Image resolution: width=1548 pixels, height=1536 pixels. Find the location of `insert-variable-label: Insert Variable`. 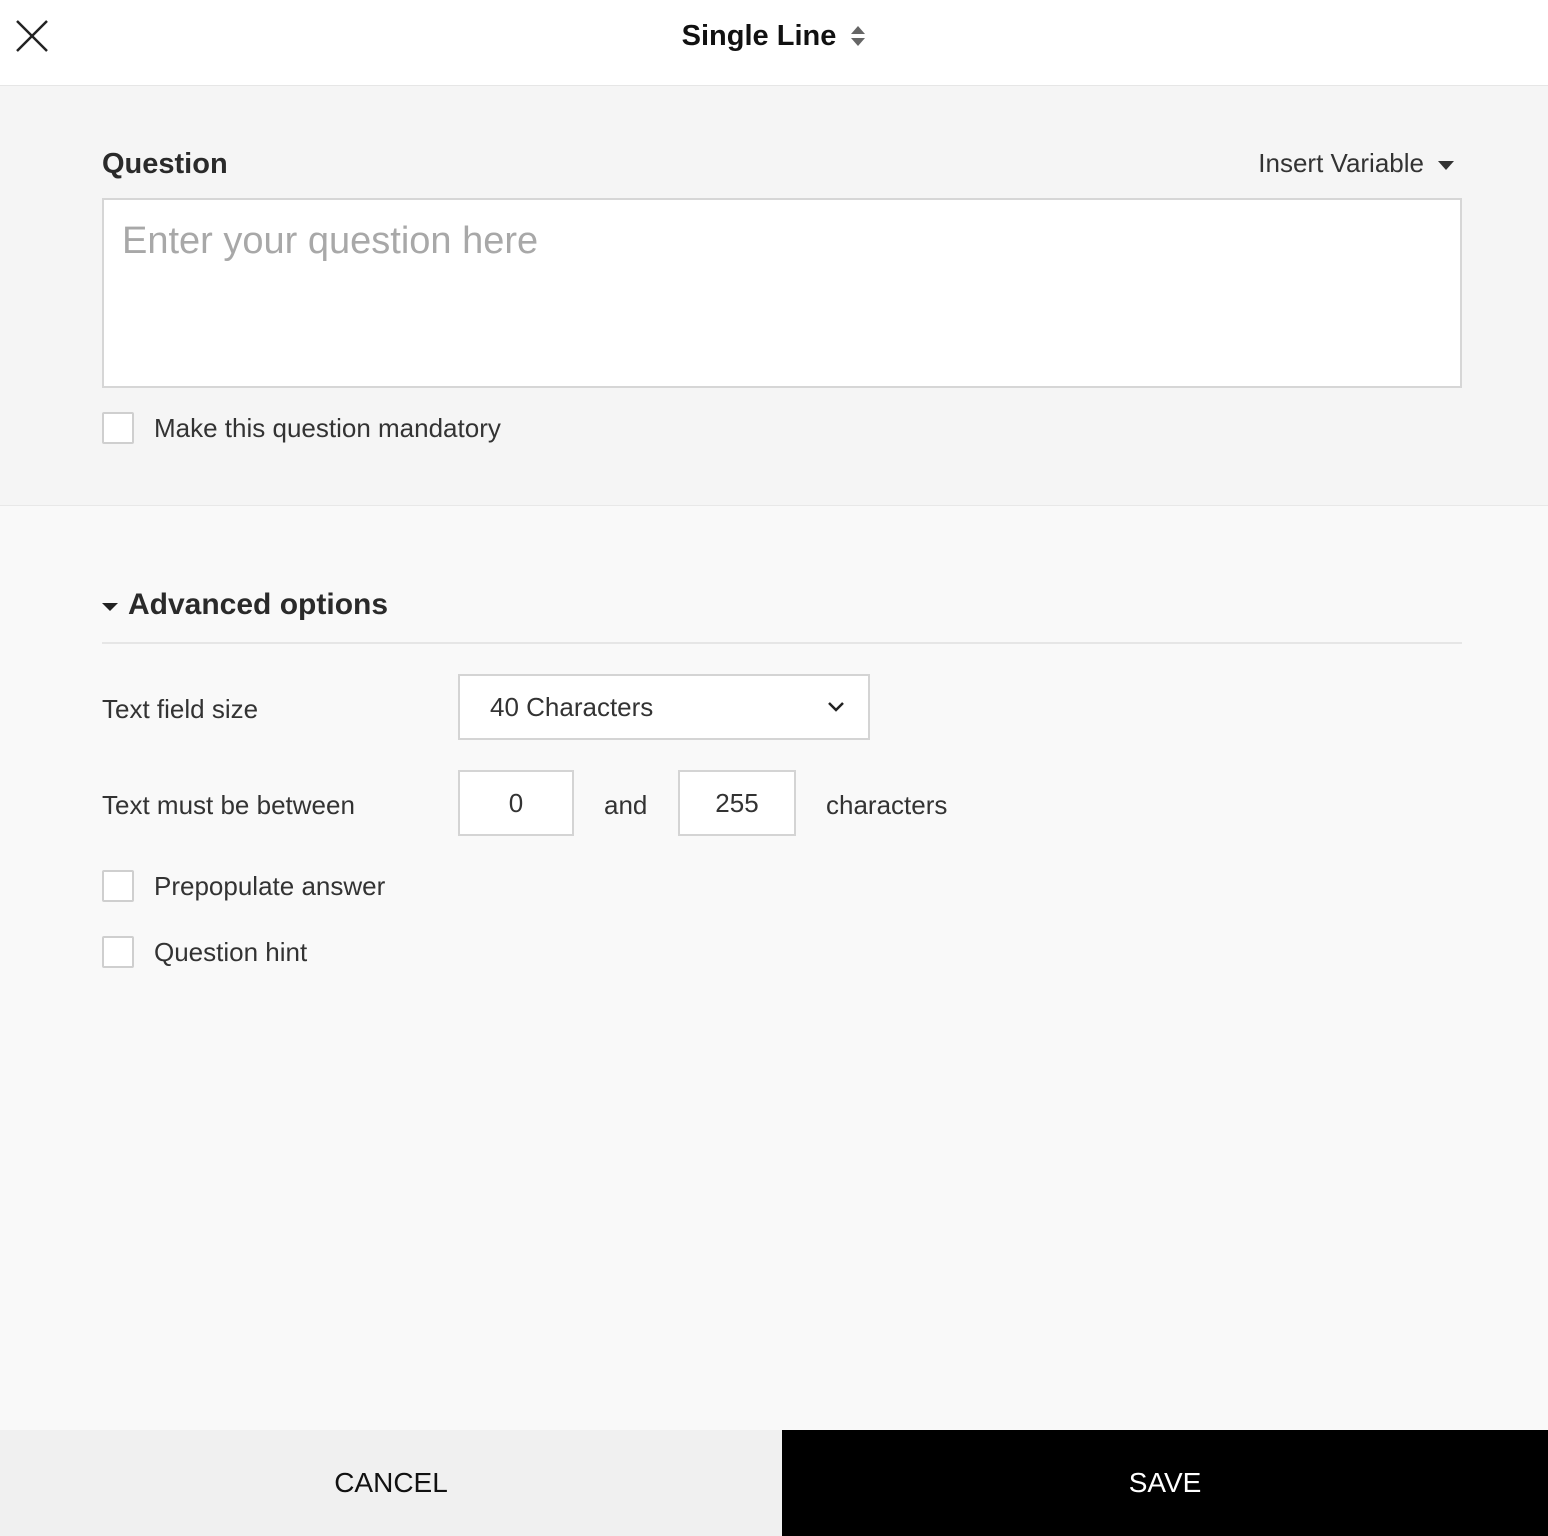

insert-variable-label: Insert Variable is located at coordinates (1341, 163).